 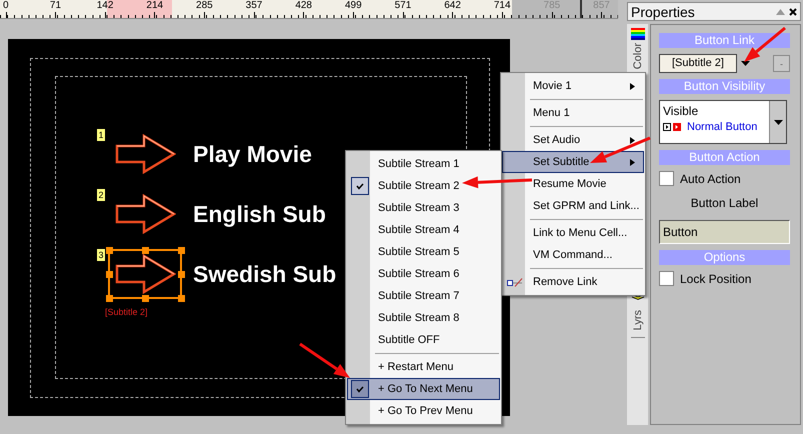 I want to click on menu-item: Subtile Stream 4, so click(x=423, y=230).